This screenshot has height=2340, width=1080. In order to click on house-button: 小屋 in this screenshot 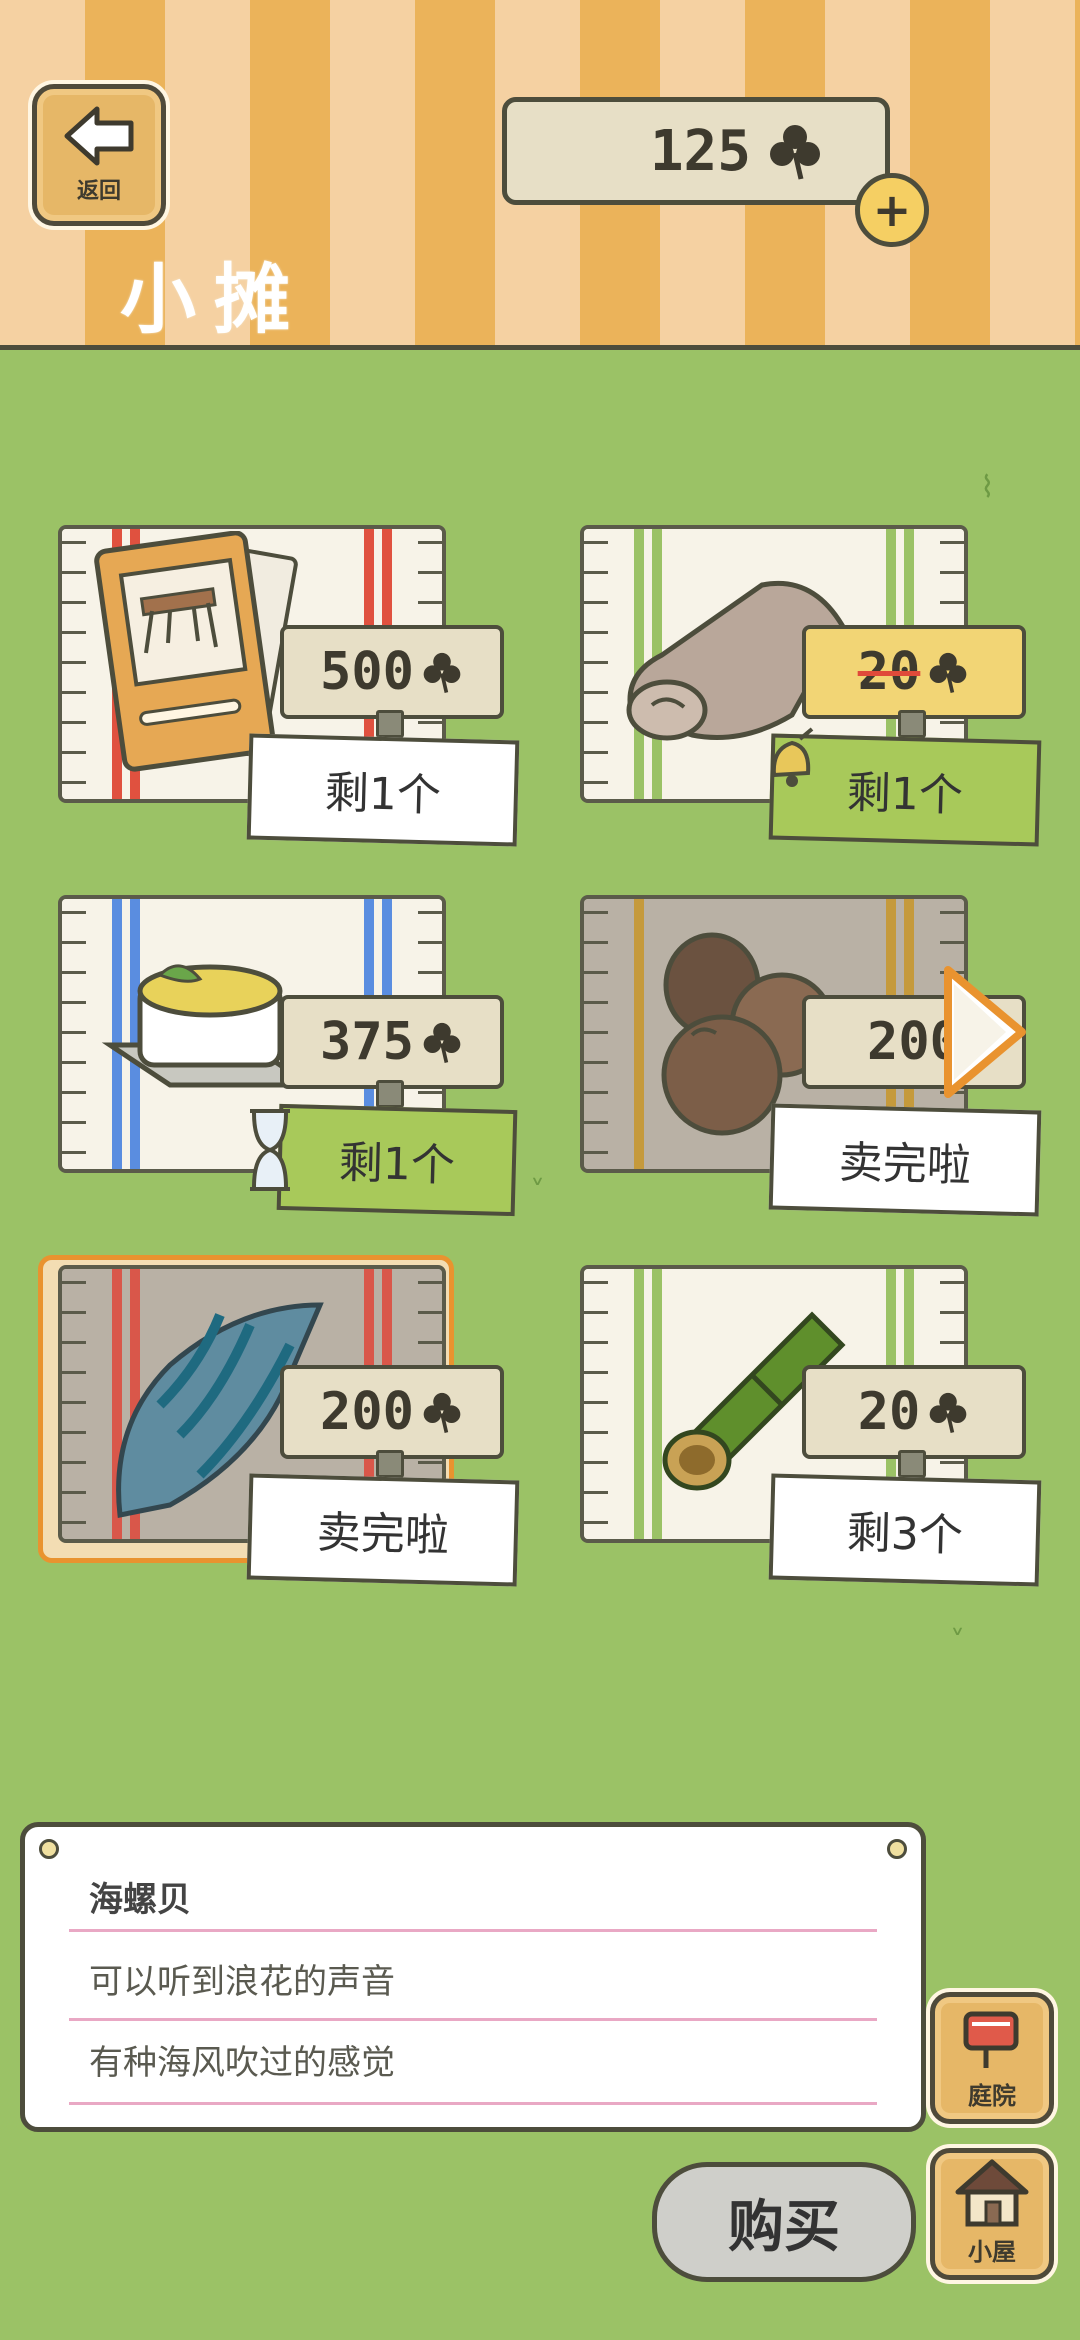, I will do `click(992, 2214)`.